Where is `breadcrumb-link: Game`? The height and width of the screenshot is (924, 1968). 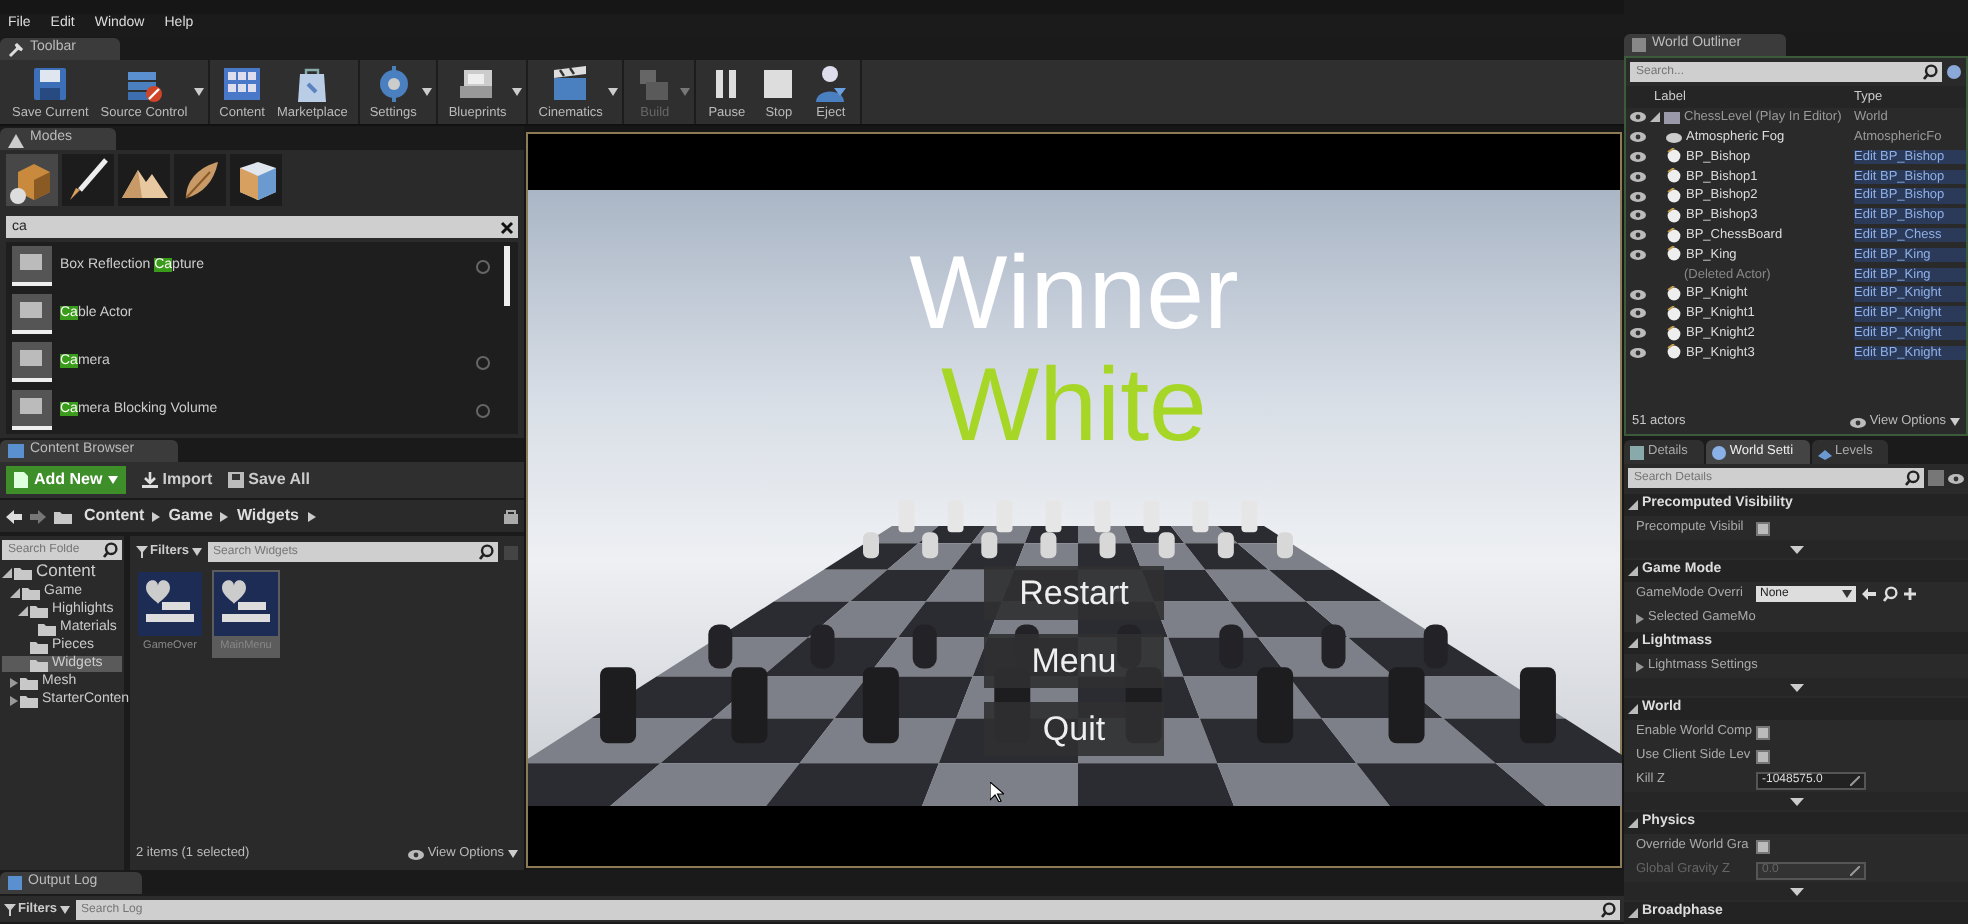 breadcrumb-link: Game is located at coordinates (190, 516).